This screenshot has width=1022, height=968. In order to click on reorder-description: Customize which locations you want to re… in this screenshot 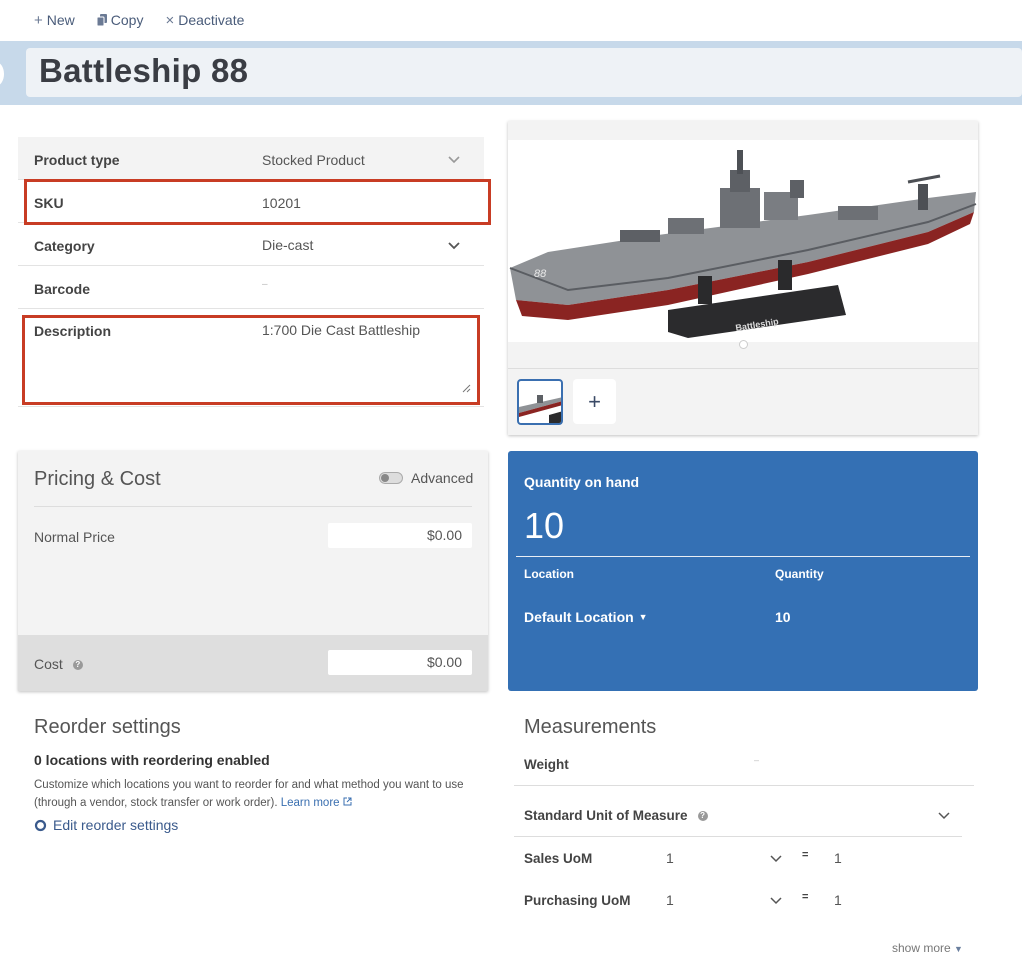, I will do `click(254, 794)`.